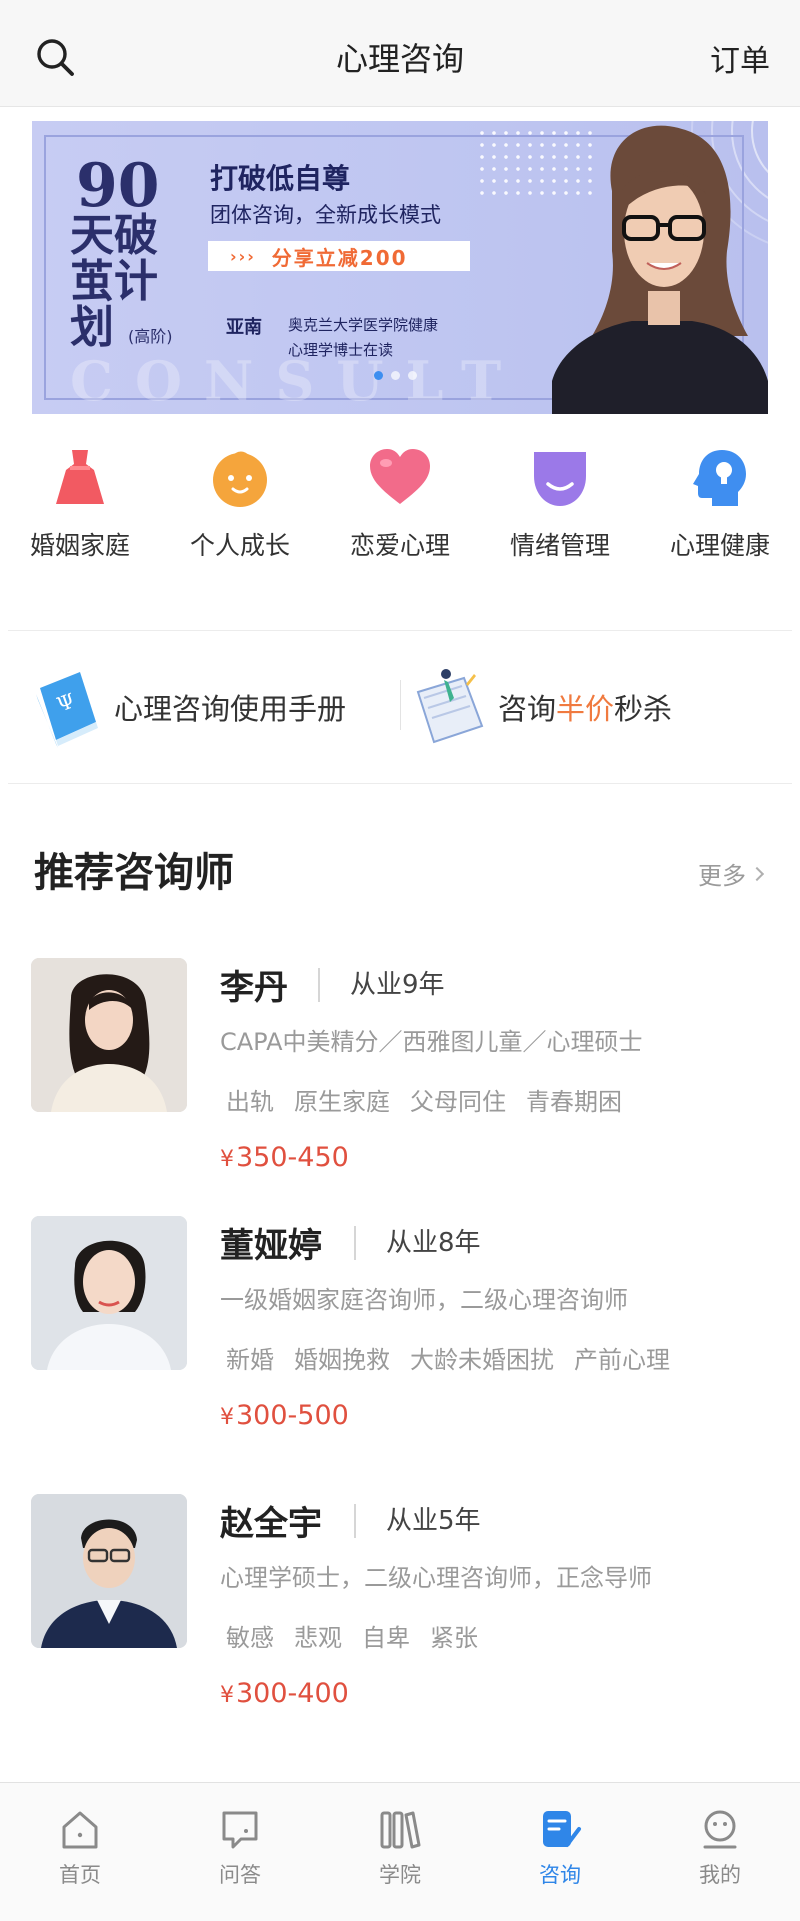 This screenshot has height=1921, width=800. I want to click on counselor-credentials: 一级婚姻家庭咨询师，二级心理咨询师, so click(424, 1300).